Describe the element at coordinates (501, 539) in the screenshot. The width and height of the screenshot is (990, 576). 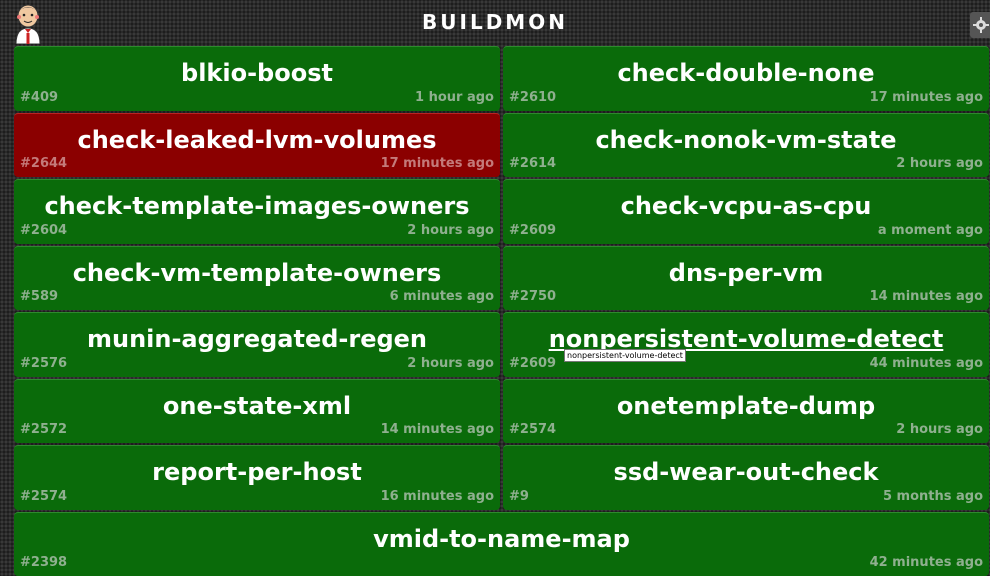
I see `job-name: vmid-to-name-map` at that location.